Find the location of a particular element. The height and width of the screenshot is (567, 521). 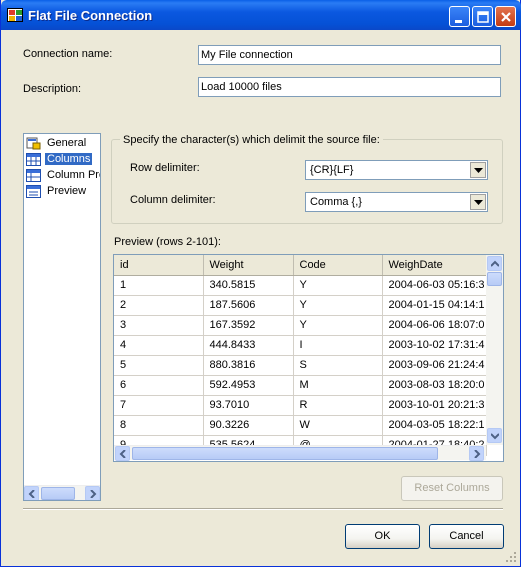

column-header: Weight is located at coordinates (248, 265).